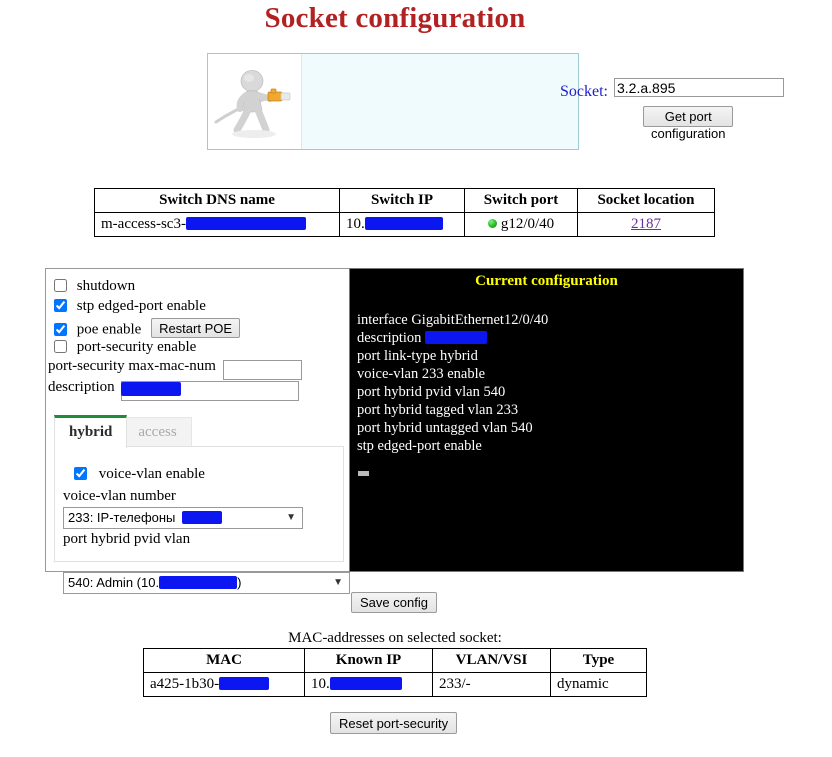 The image size is (832, 757). What do you see at coordinates (60, 305) in the screenshot?
I see `stp-edged-port-checkbox` at bounding box center [60, 305].